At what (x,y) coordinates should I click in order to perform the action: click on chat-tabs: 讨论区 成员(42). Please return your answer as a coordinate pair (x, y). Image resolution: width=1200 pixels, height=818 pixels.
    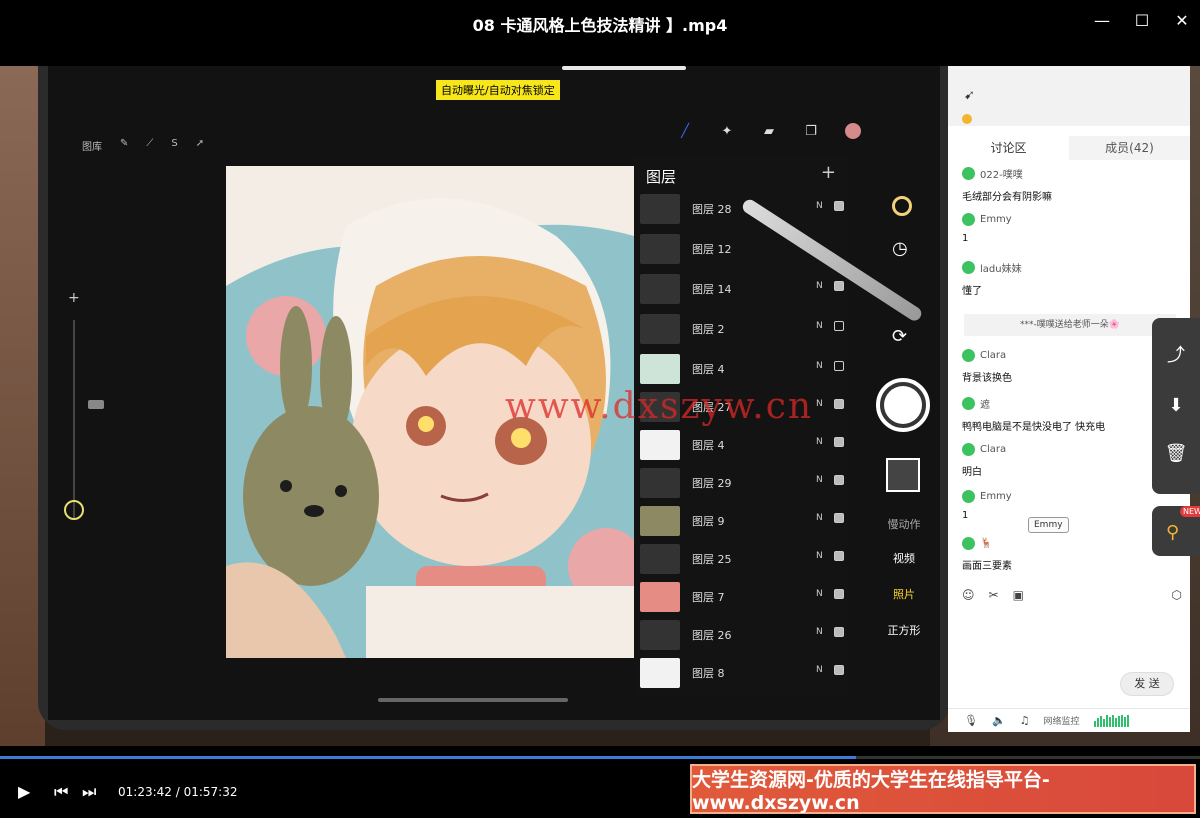
    Looking at the image, I should click on (1069, 148).